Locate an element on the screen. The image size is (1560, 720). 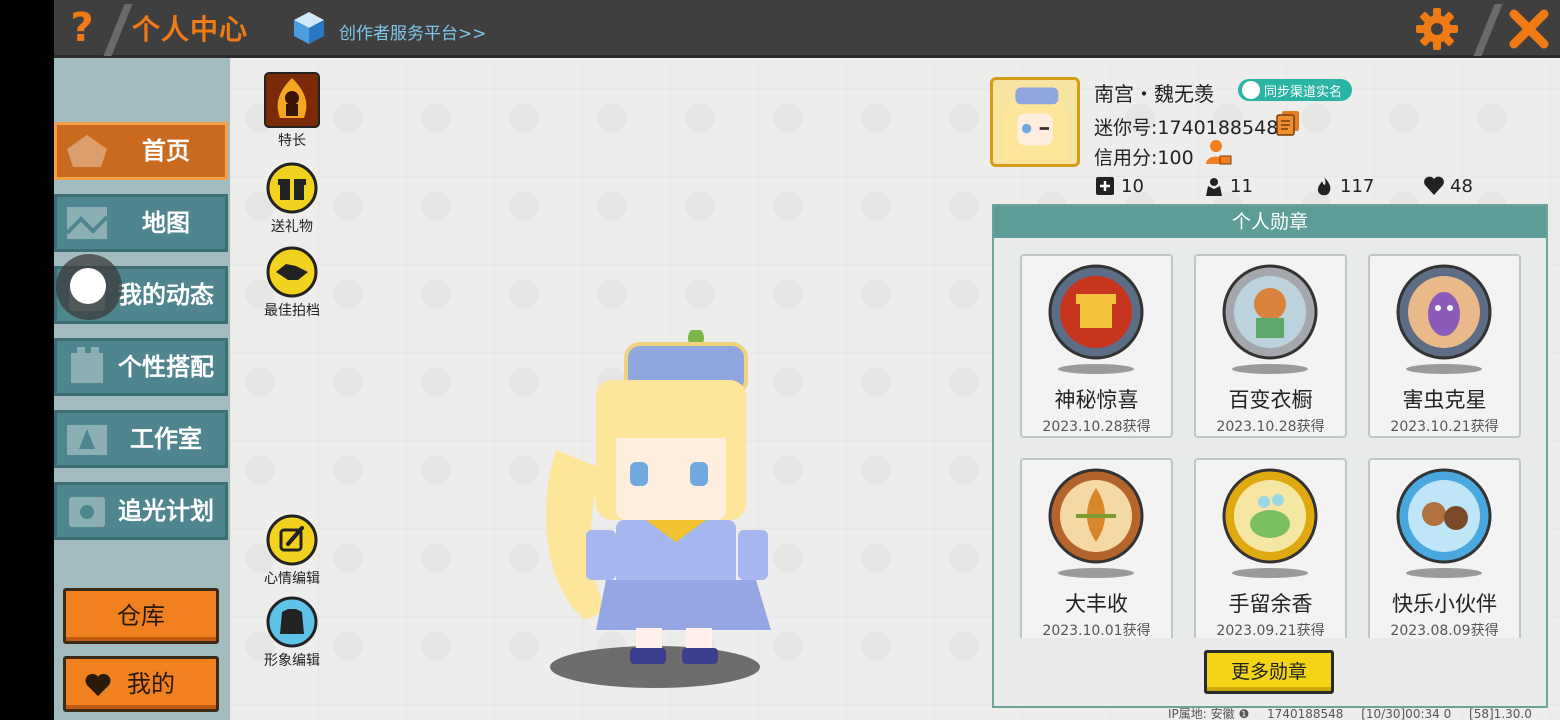
sync-realname-badge: 同步渠道实名 is located at coordinates (1295, 90).